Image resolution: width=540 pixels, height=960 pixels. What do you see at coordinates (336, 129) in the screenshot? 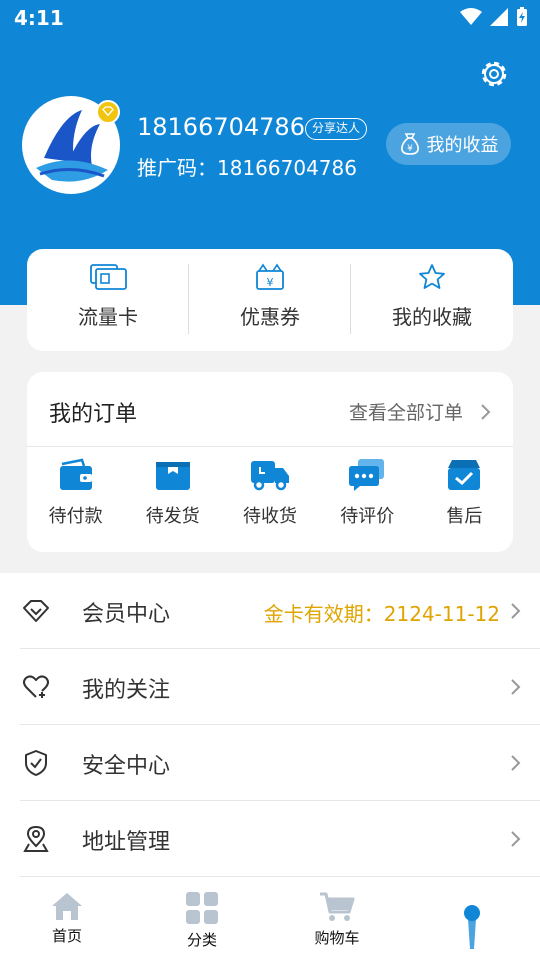
I see `share-badge: 分享达人` at bounding box center [336, 129].